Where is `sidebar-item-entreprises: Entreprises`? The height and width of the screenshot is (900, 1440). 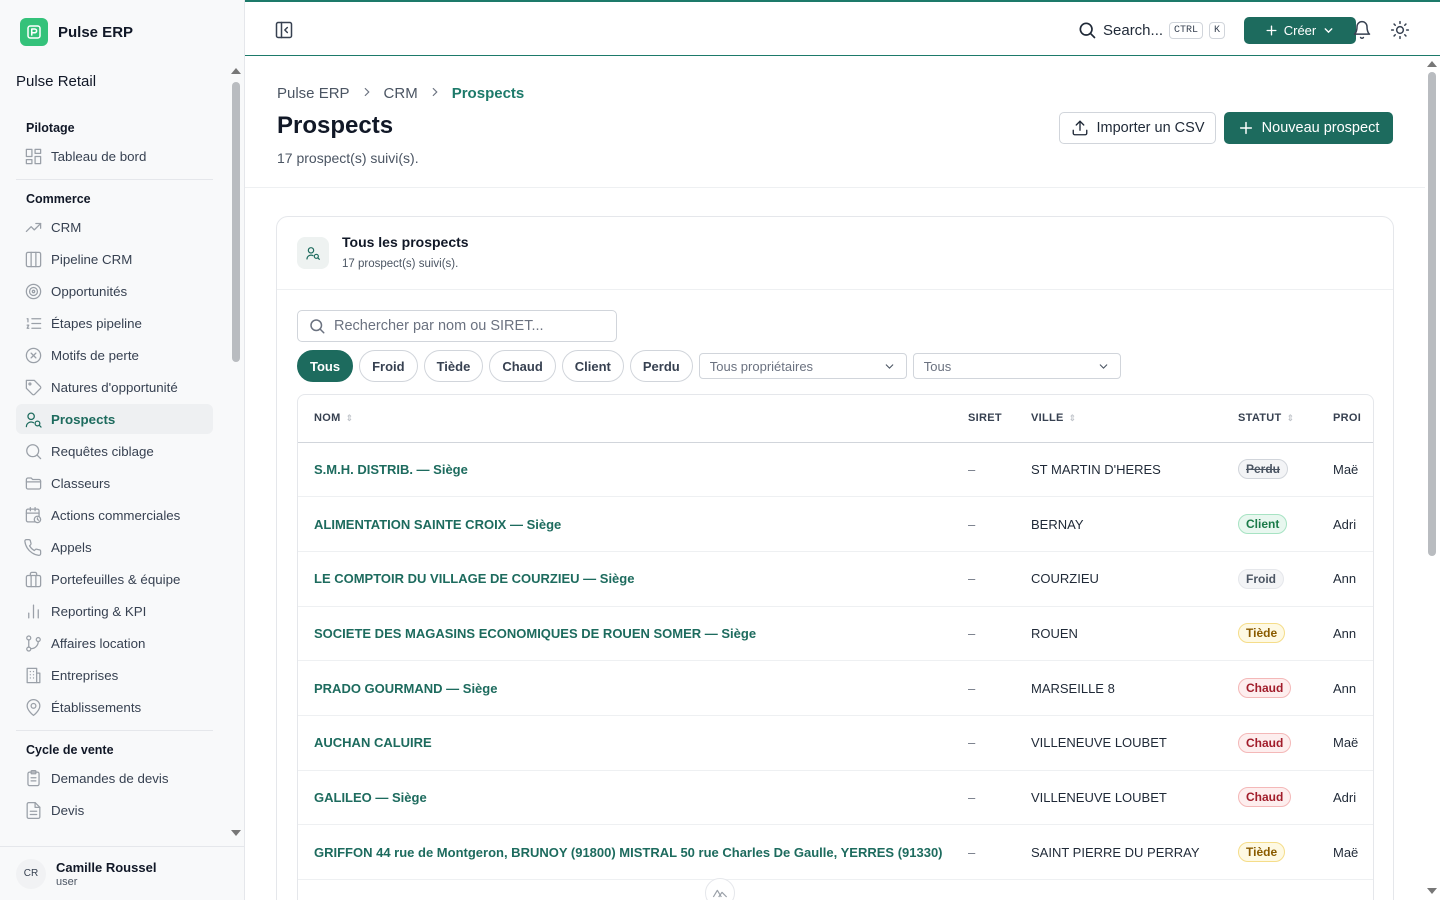 sidebar-item-entreprises: Entreprises is located at coordinates (114, 675).